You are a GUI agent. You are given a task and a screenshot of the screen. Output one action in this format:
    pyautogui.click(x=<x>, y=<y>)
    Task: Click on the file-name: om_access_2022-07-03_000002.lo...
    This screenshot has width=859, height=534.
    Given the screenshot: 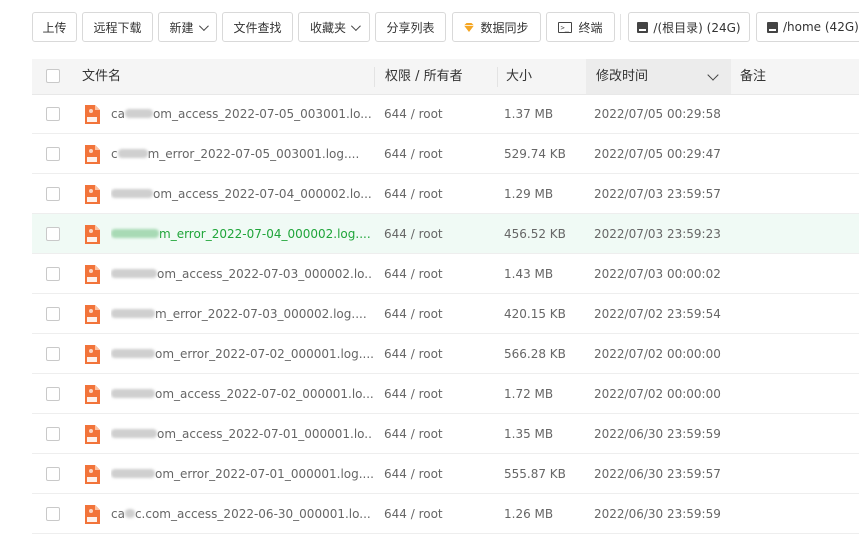 What is the action you would take?
    pyautogui.click(x=242, y=274)
    